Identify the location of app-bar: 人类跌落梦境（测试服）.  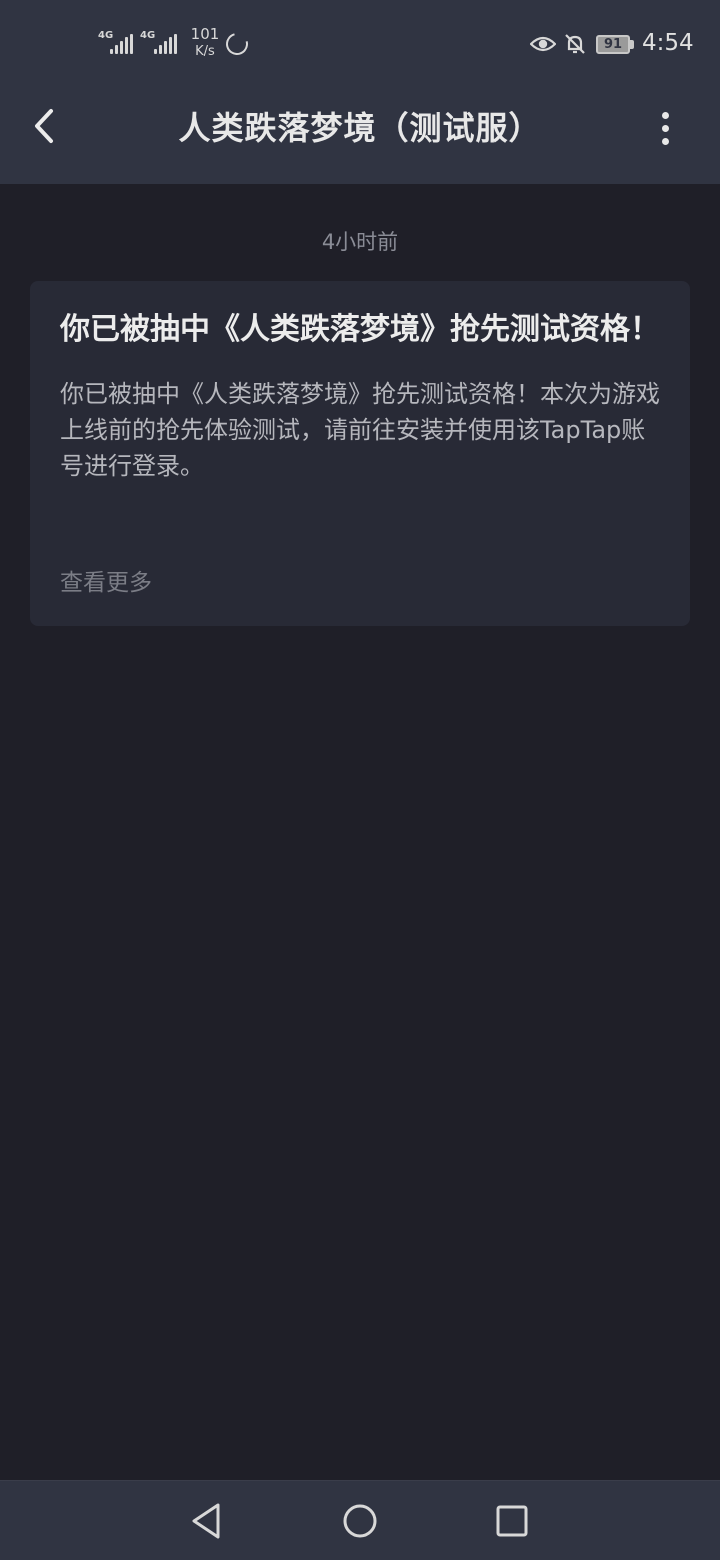
(360, 136).